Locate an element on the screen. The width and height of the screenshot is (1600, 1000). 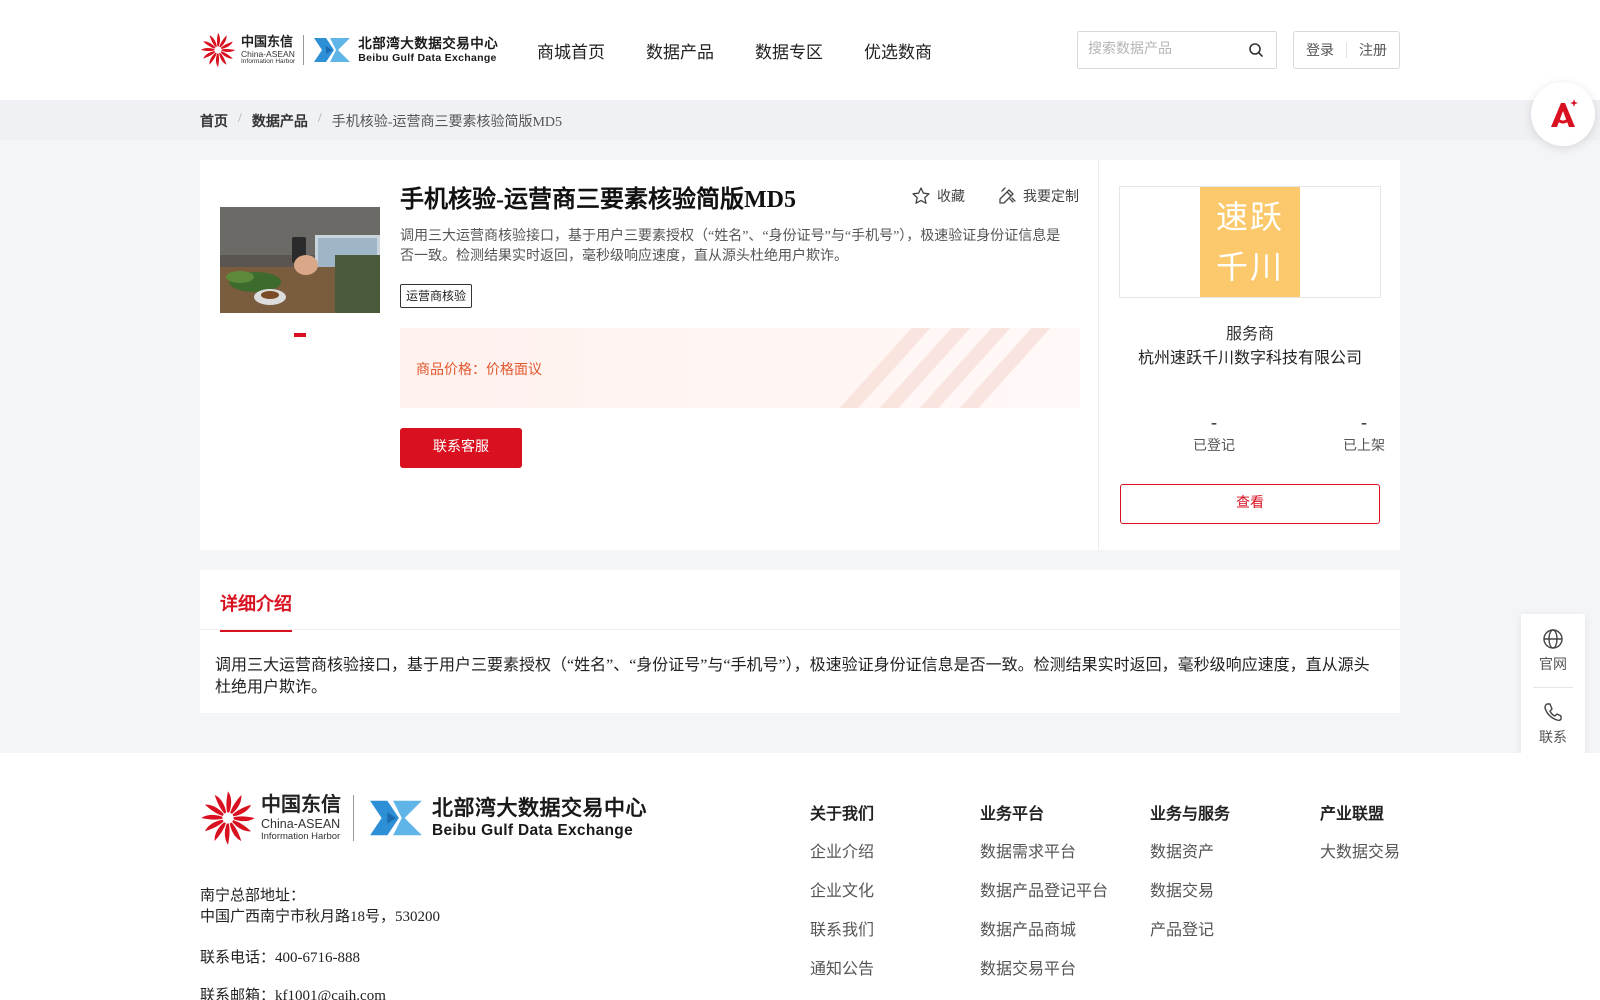
listed-count: - is located at coordinates (1364, 422).